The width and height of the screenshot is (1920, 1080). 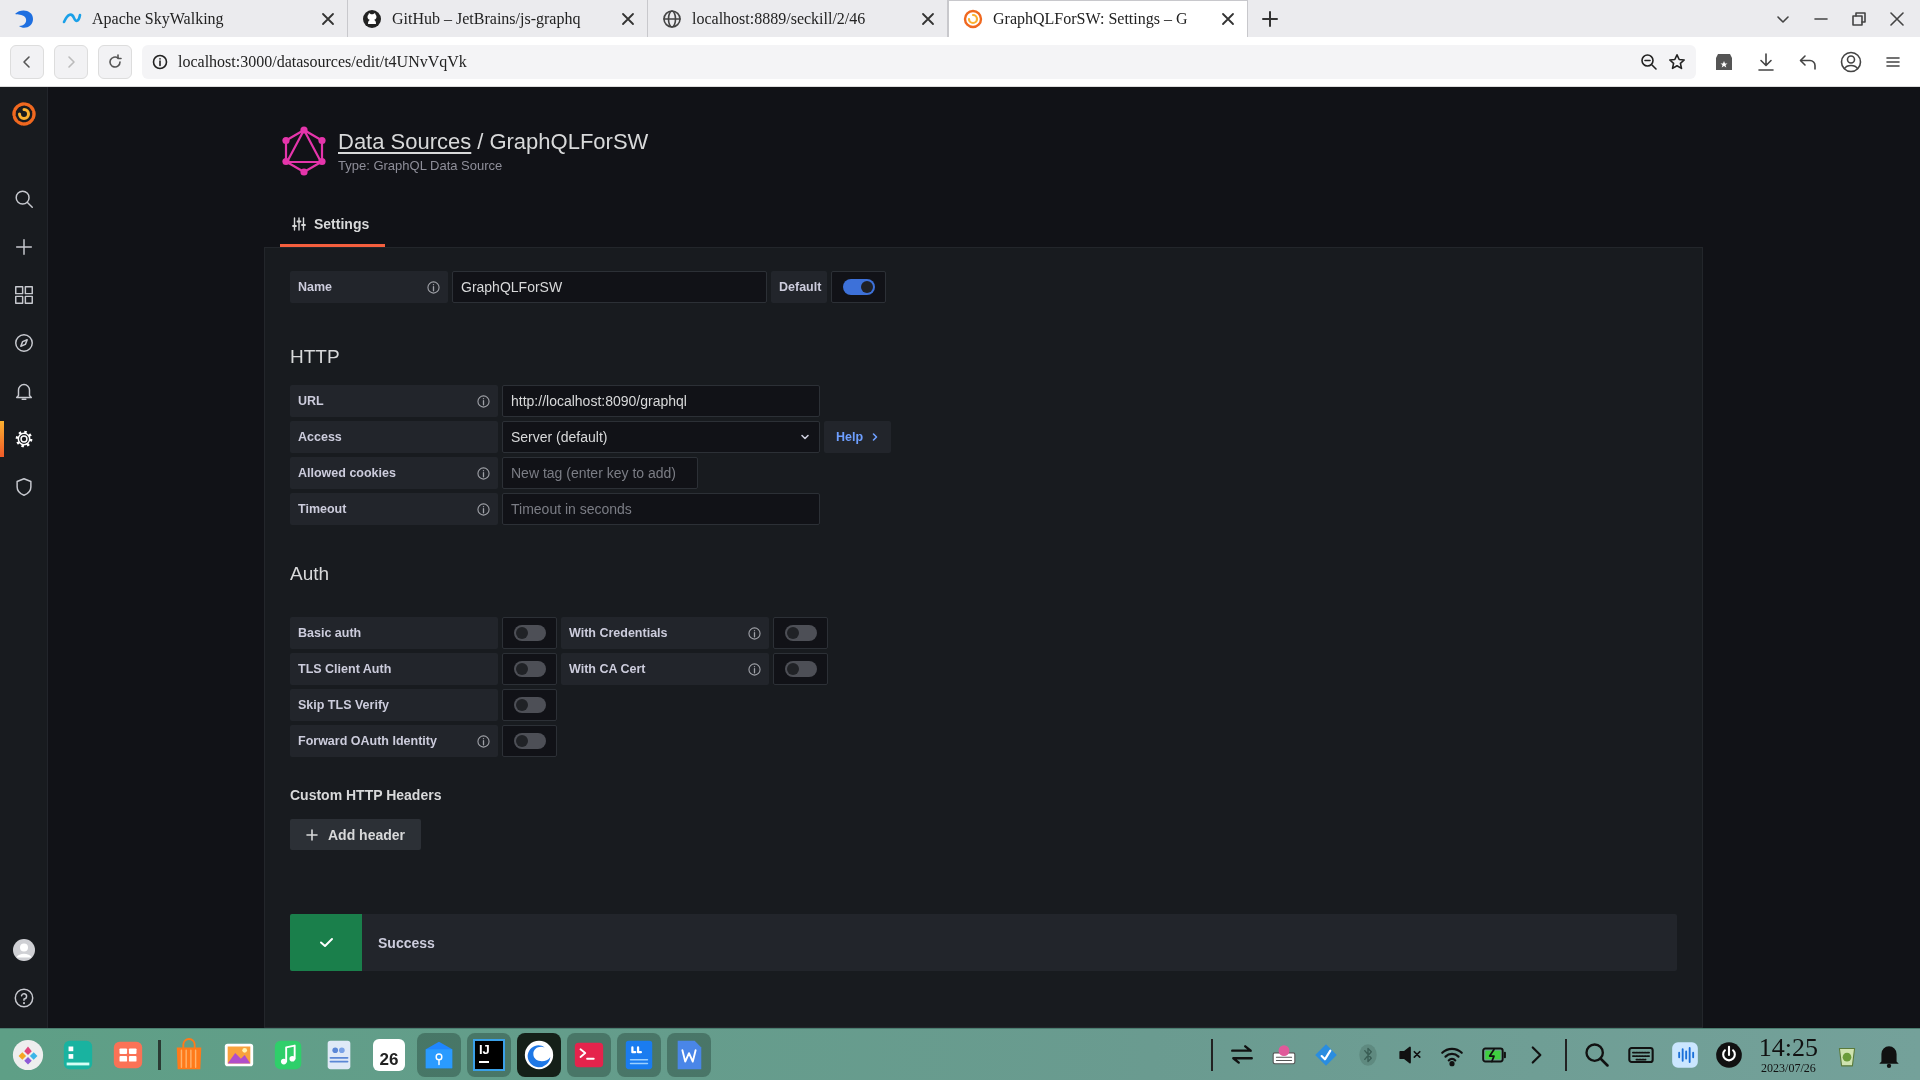 I want to click on address-bar: localhost:3000/datasources/edit/t4UNvVqVk, so click(x=919, y=61).